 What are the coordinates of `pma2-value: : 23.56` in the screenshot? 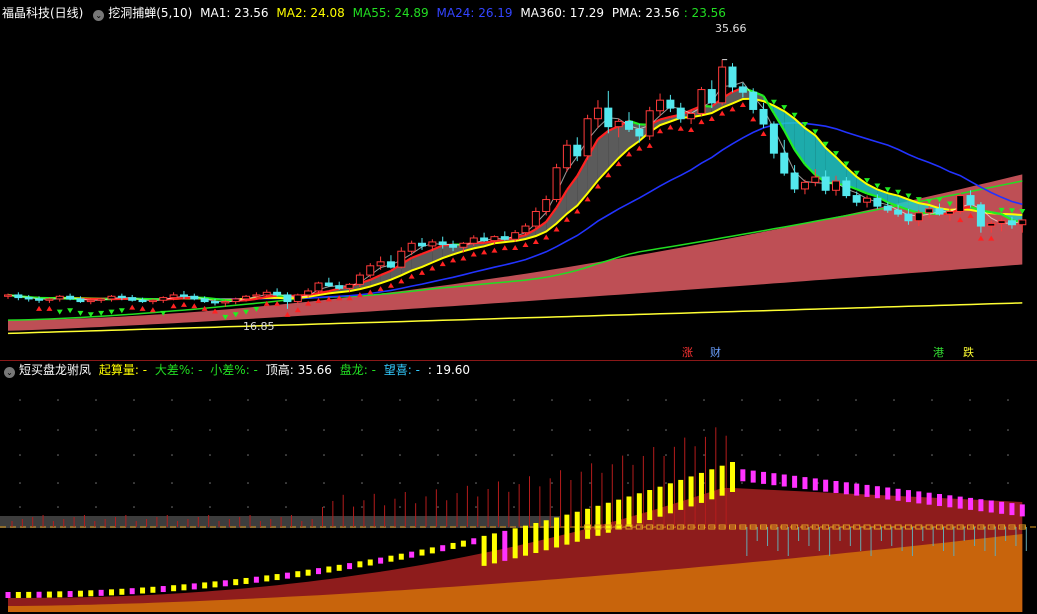 It's located at (704, 13).